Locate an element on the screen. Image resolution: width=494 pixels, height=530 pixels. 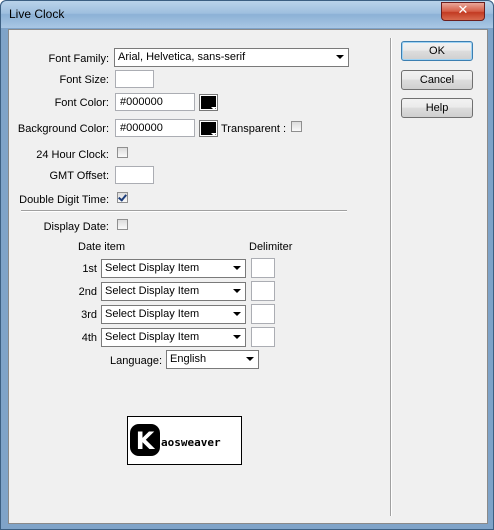
font-color-label: Font Color: is located at coordinates (81, 103).